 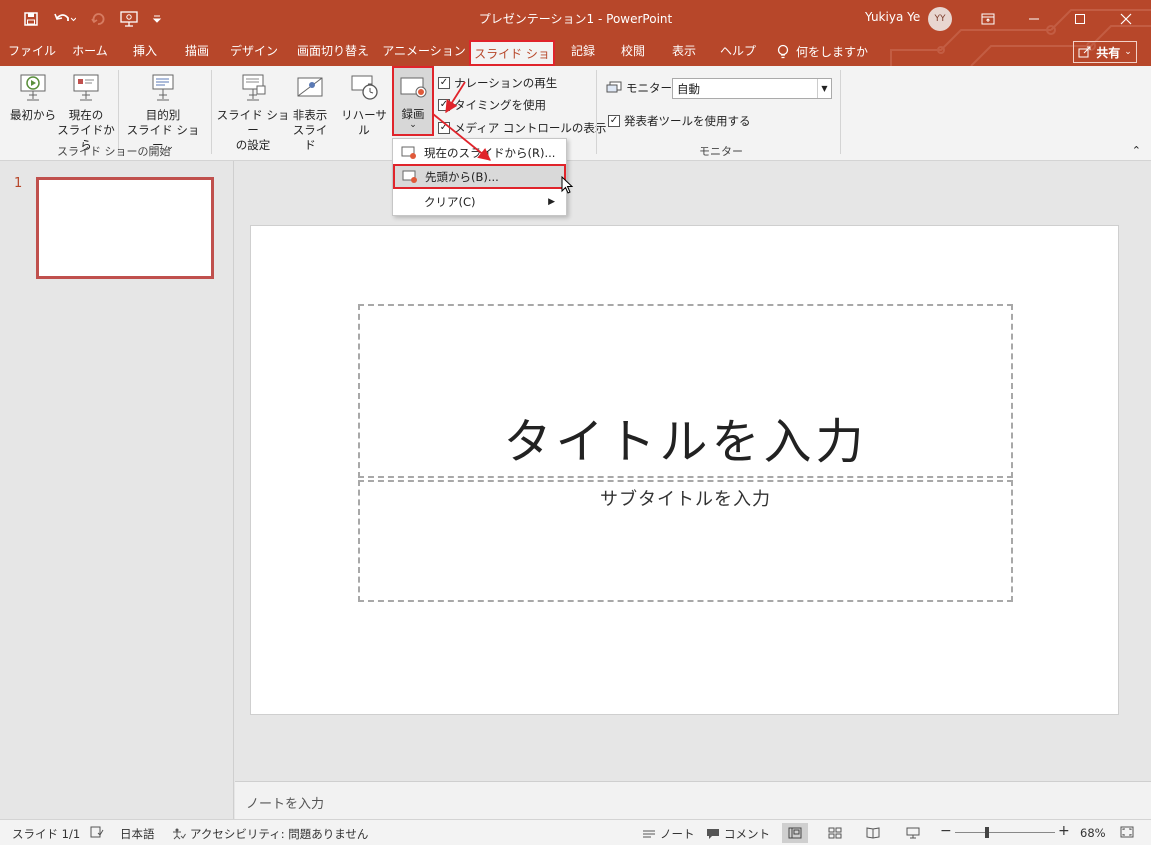 I want to click on comments-toggle-label: コメント, so click(x=747, y=834).